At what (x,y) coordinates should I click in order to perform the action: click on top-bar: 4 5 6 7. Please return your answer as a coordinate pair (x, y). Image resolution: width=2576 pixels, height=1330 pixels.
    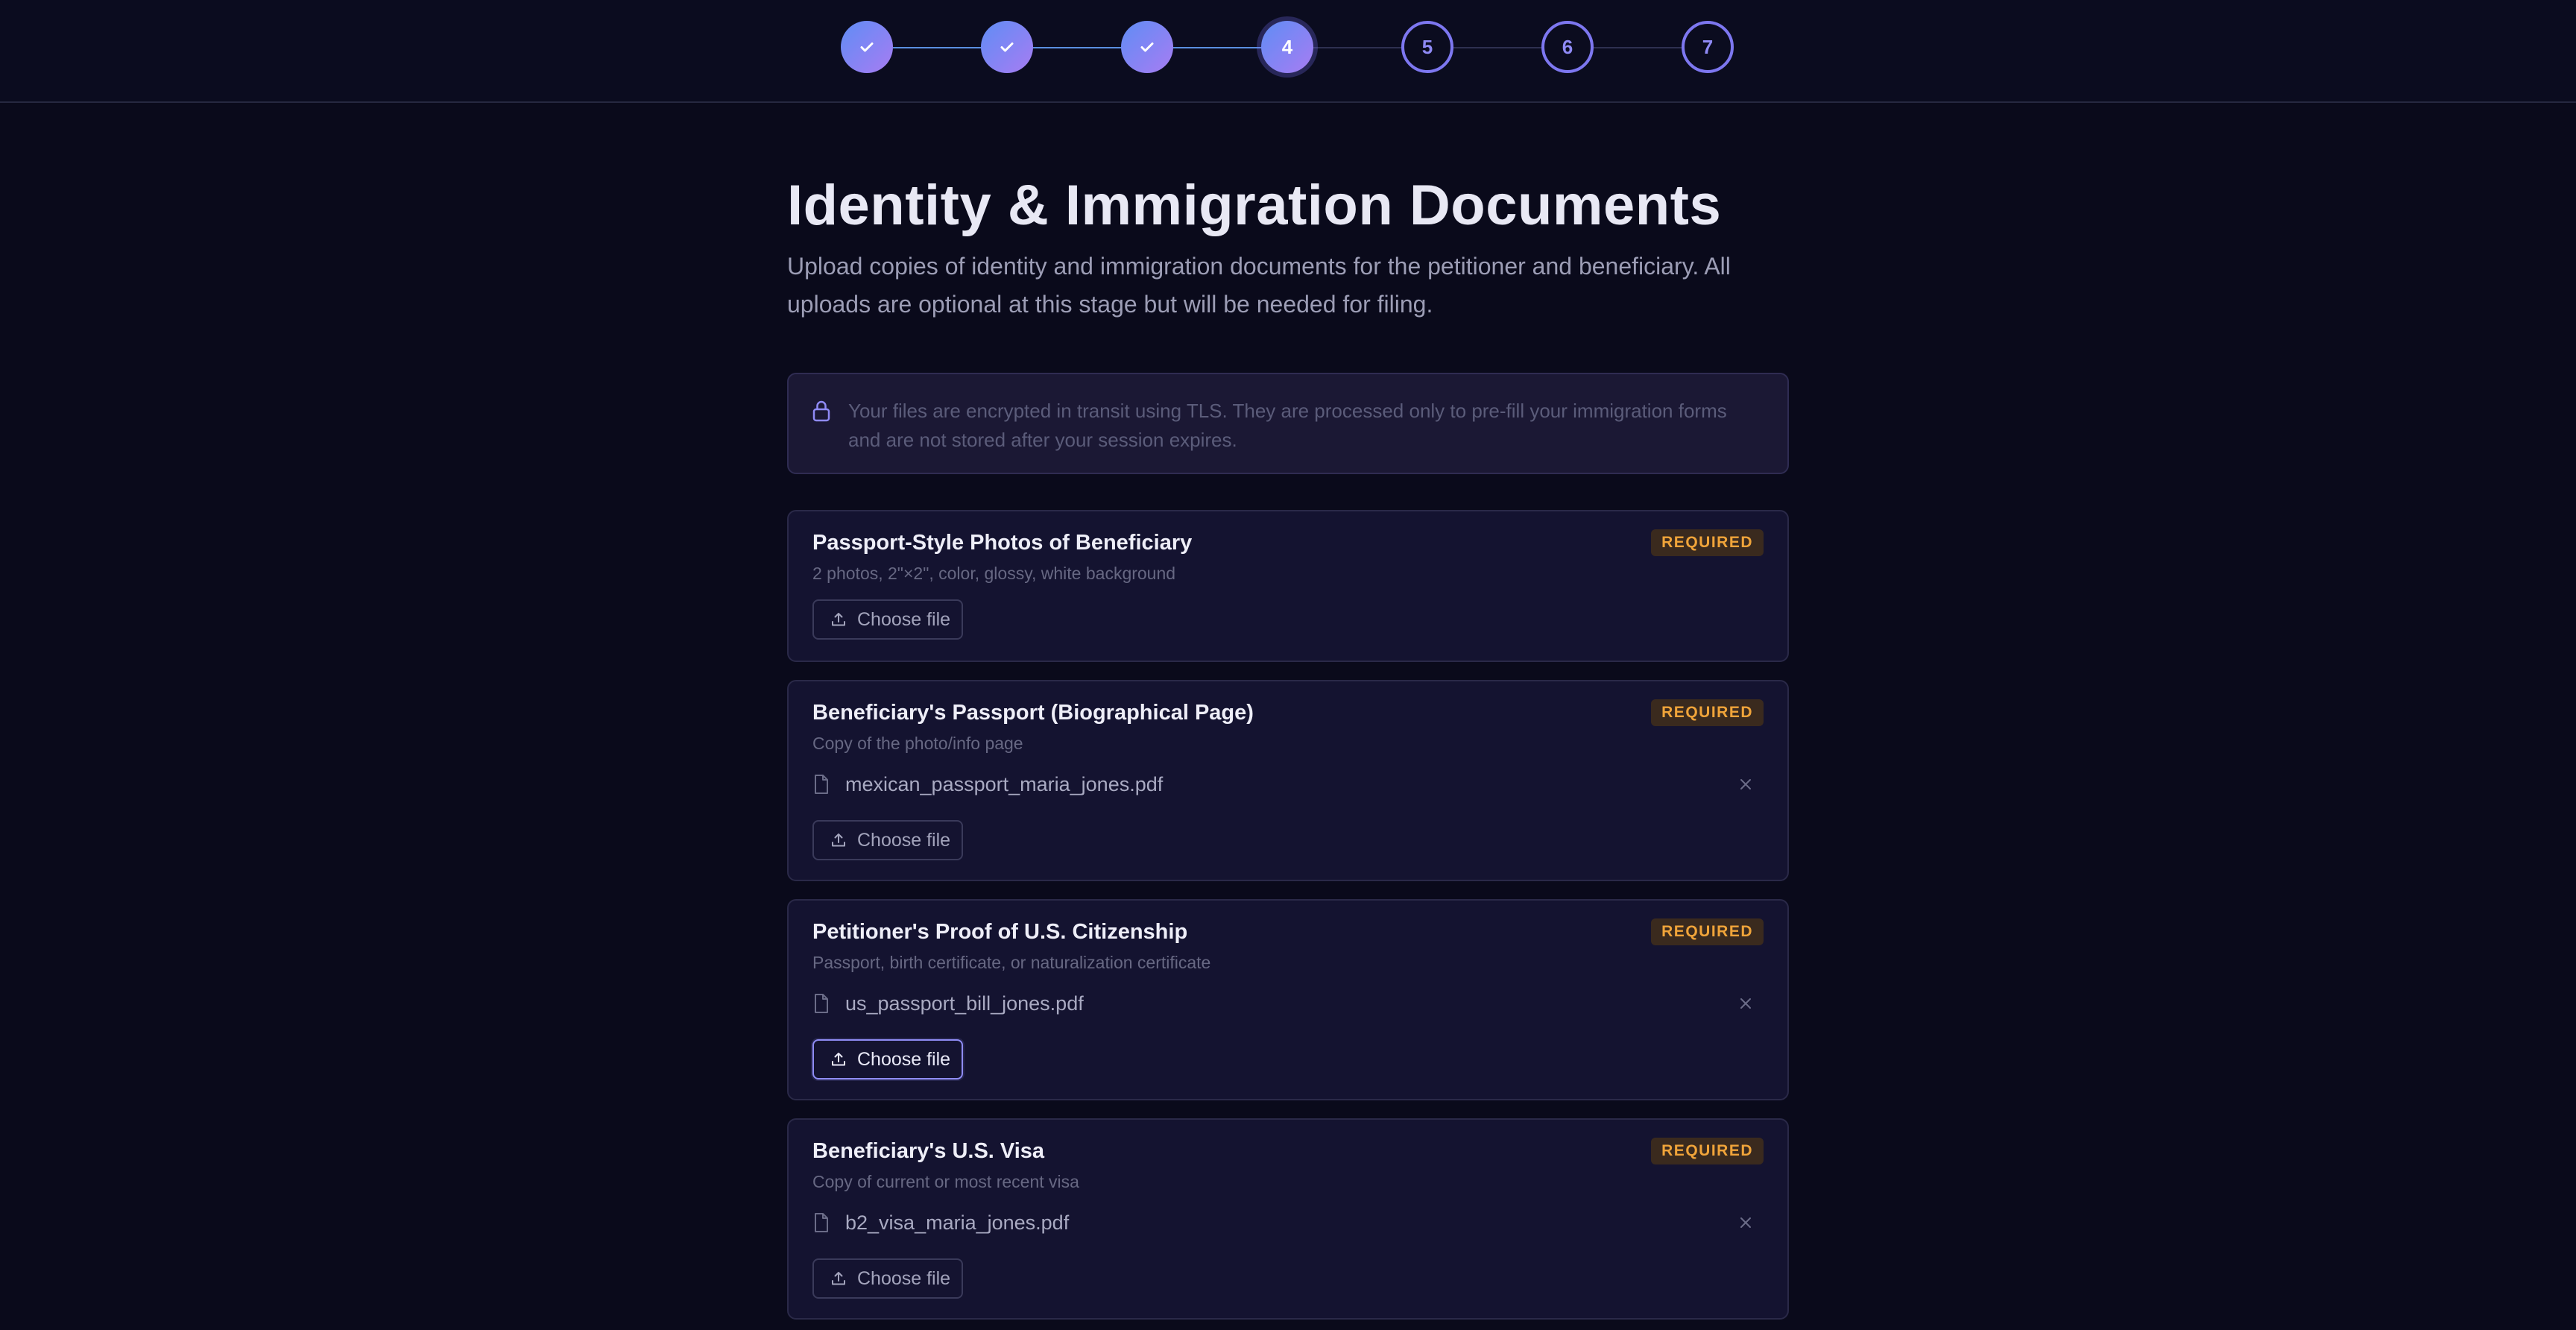
    Looking at the image, I should click on (1288, 51).